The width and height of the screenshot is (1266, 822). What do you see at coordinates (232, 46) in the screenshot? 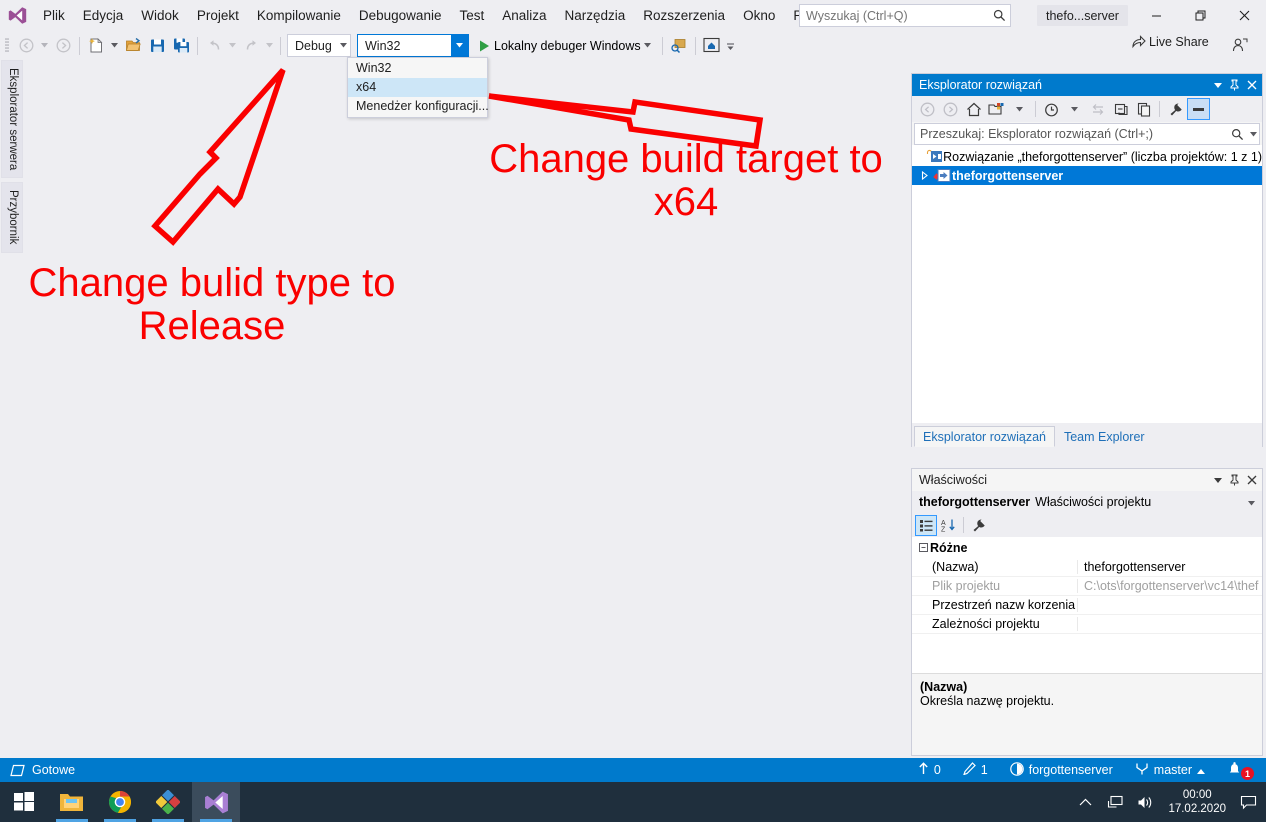
I see `undo-dropdown-icon` at bounding box center [232, 46].